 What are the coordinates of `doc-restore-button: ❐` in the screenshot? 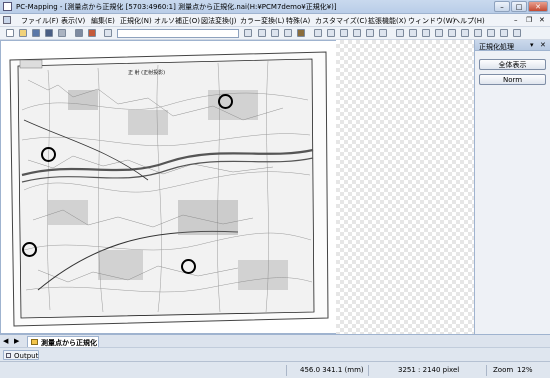 It's located at (529, 20).